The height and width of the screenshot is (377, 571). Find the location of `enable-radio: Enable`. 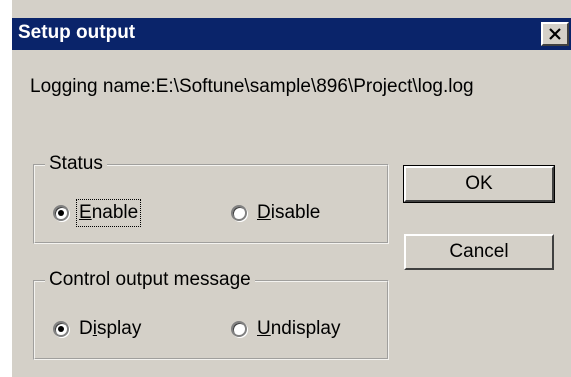

enable-radio: Enable is located at coordinates (97, 213).